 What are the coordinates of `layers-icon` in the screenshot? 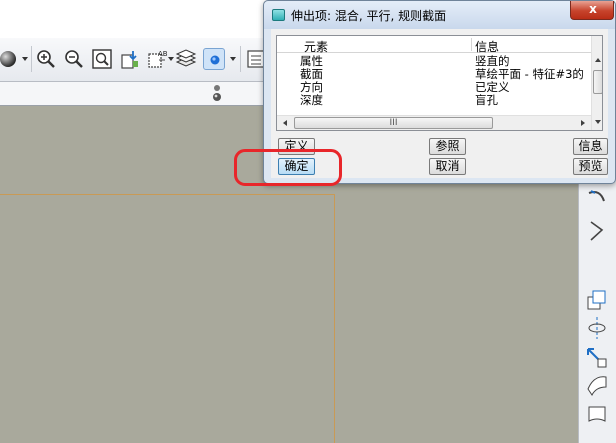 It's located at (186, 59).